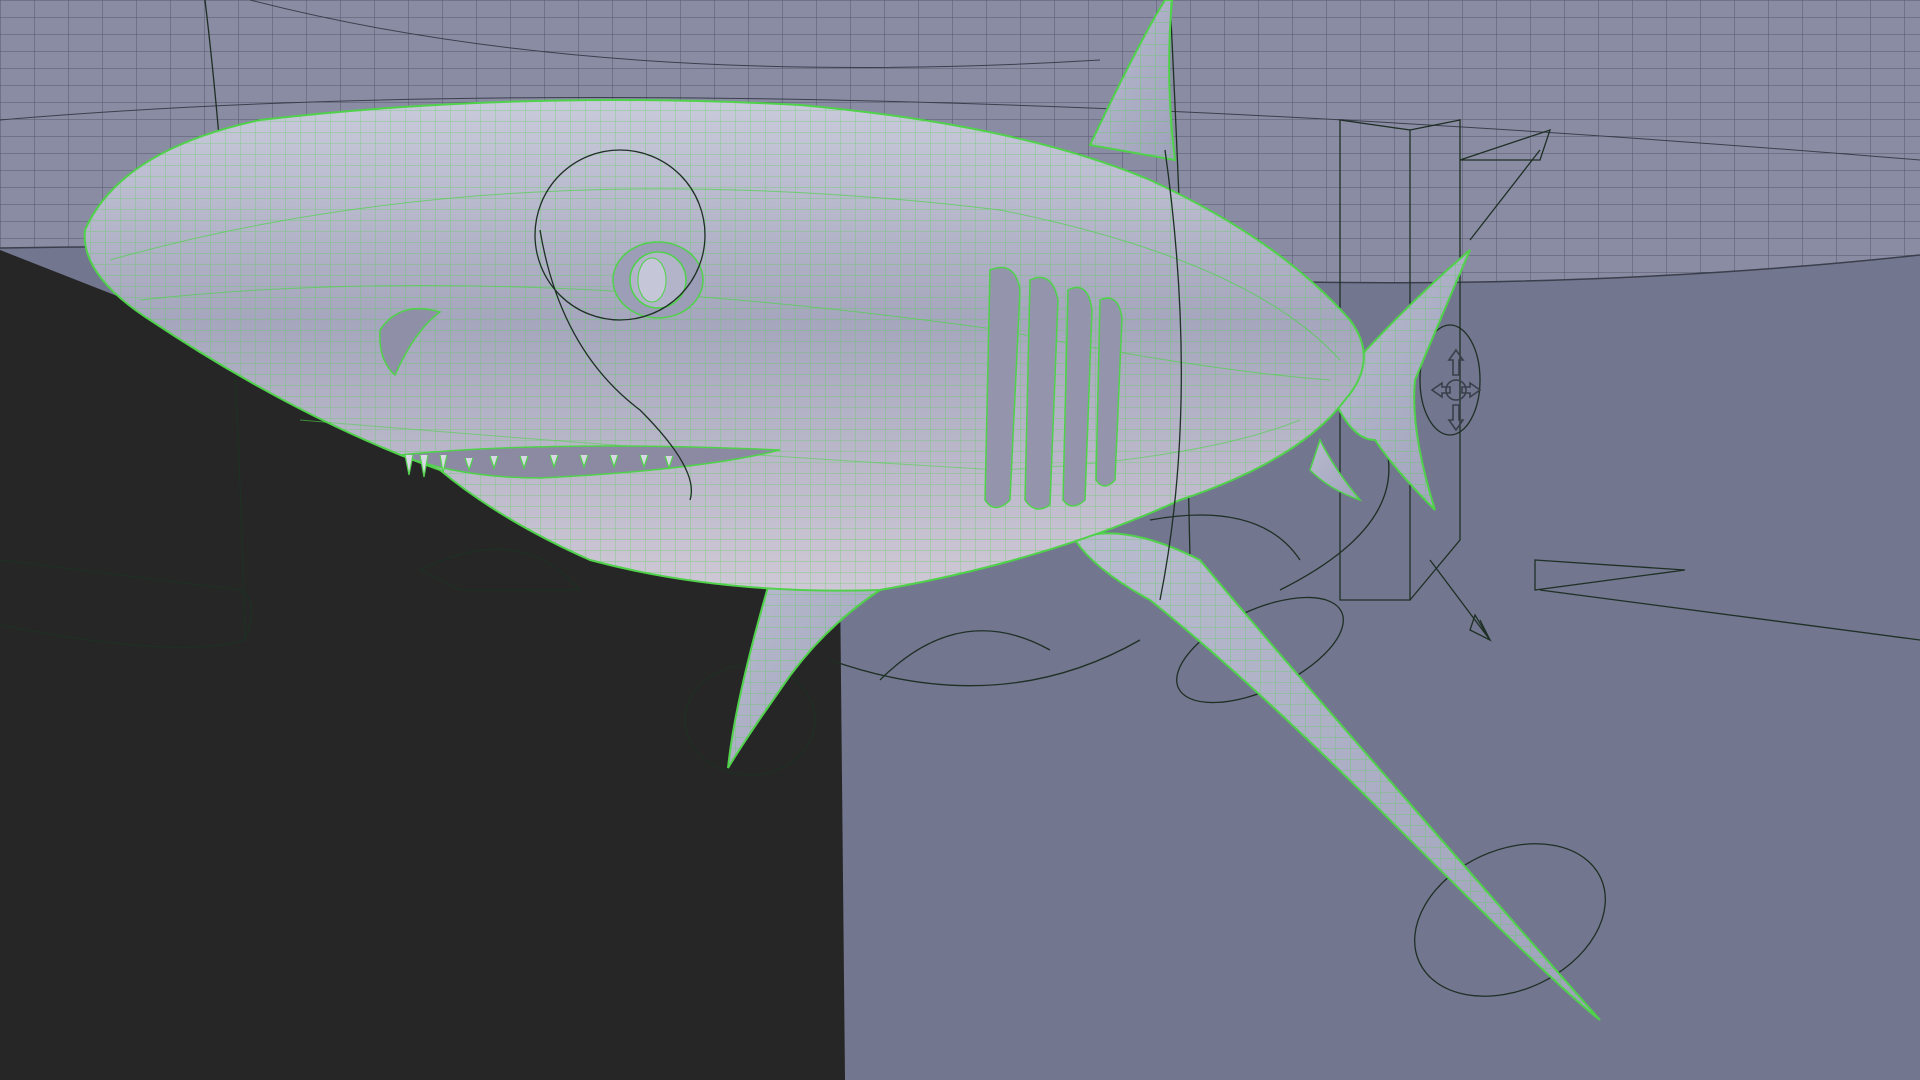 This screenshot has height=1080, width=1920. I want to click on shark-eye, so click(658, 280).